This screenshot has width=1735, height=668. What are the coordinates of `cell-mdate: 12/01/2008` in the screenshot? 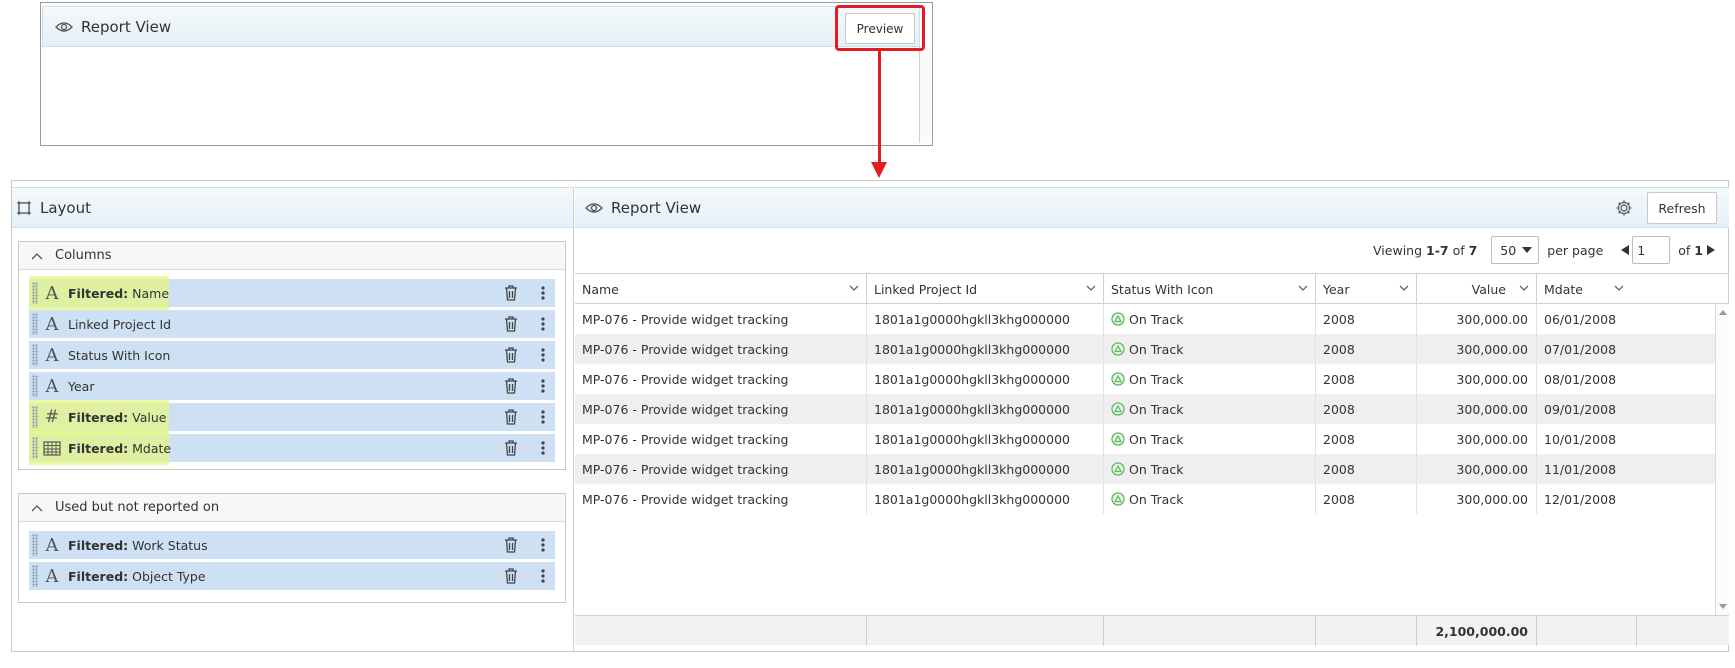 It's located at (1580, 499).